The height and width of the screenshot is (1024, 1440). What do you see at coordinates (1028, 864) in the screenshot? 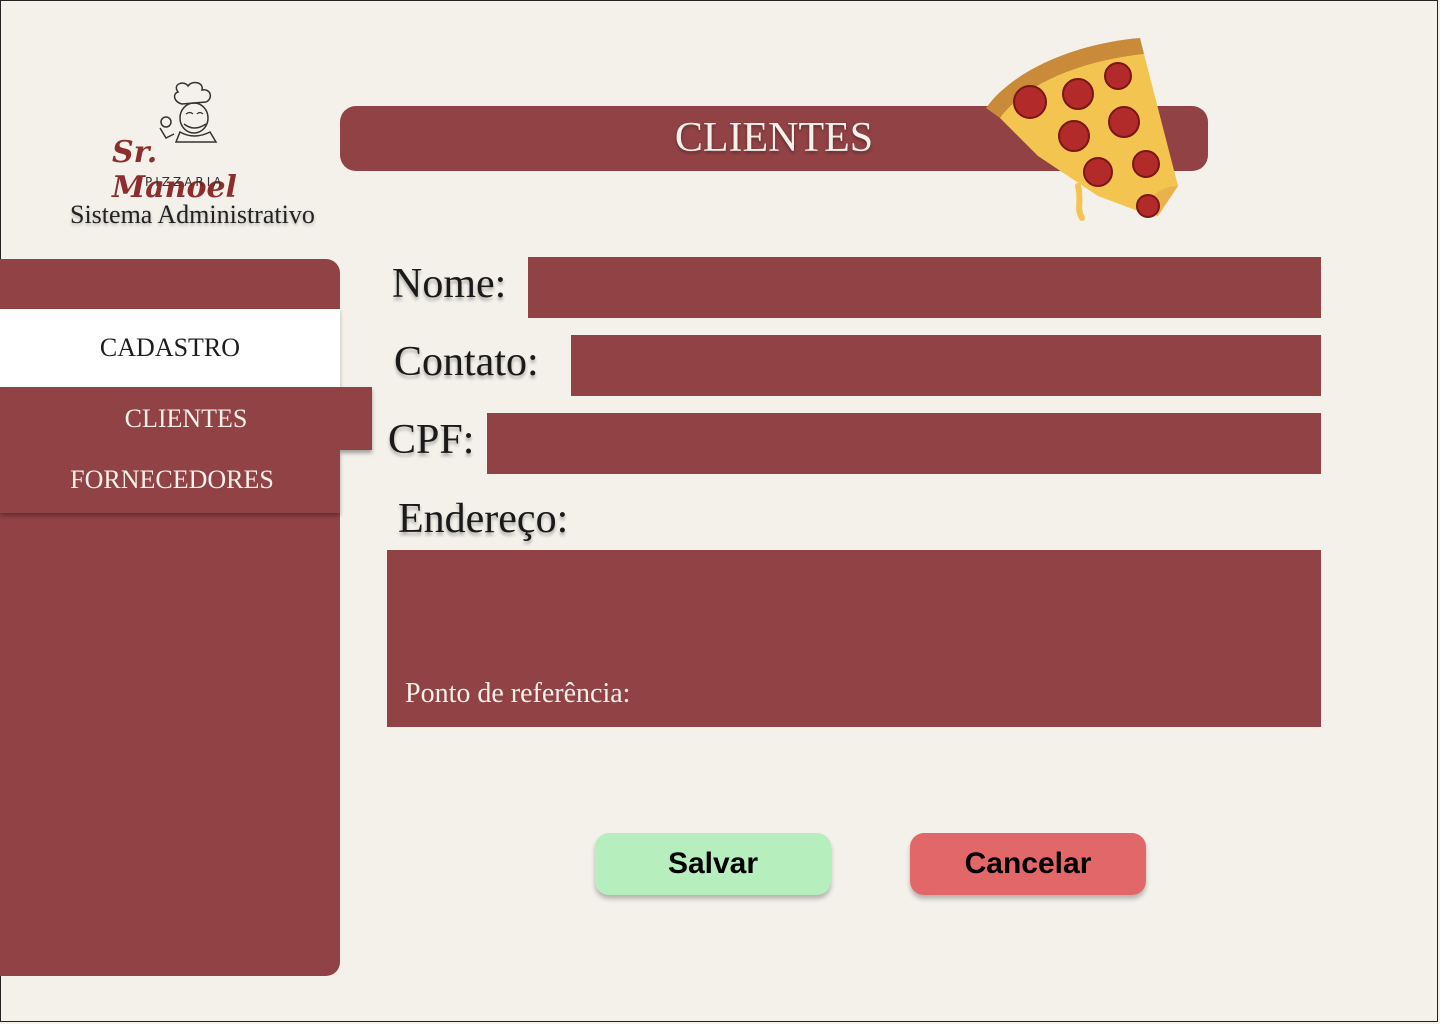
I see `cancel-button: Cancelar` at bounding box center [1028, 864].